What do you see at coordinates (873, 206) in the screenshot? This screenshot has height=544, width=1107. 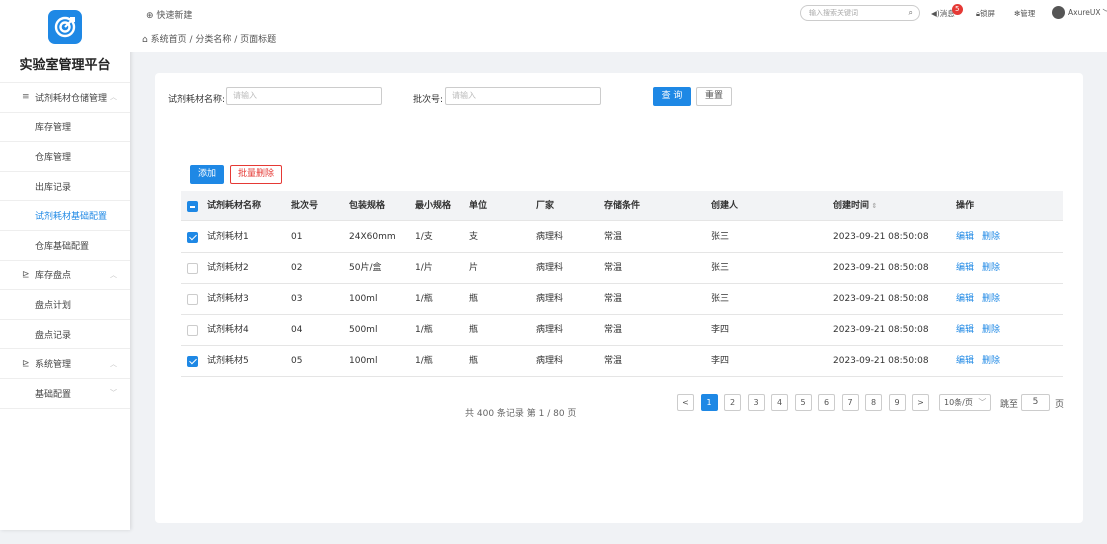 I see `sort-icon: ⇕` at bounding box center [873, 206].